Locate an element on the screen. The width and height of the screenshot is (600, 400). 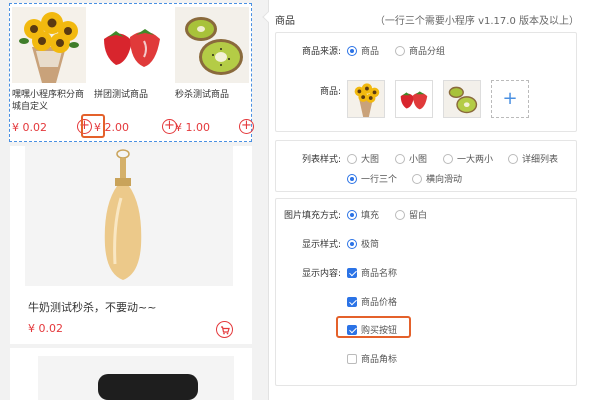
goods-label: 商品: is located at coordinates (330, 92).